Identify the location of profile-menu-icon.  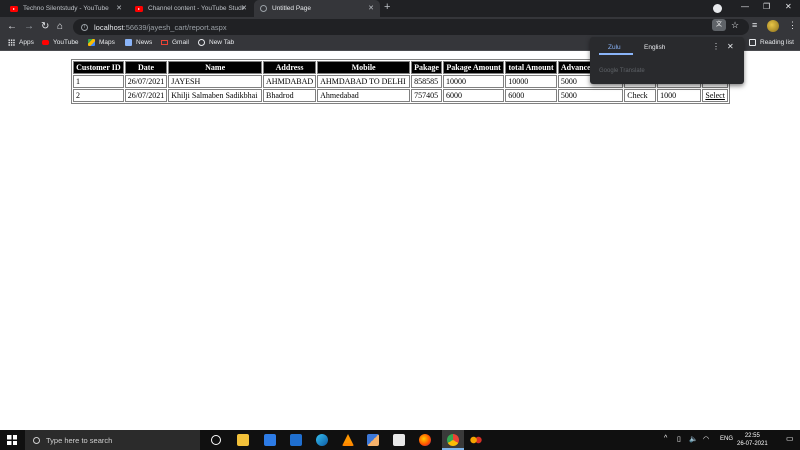
(717, 8).